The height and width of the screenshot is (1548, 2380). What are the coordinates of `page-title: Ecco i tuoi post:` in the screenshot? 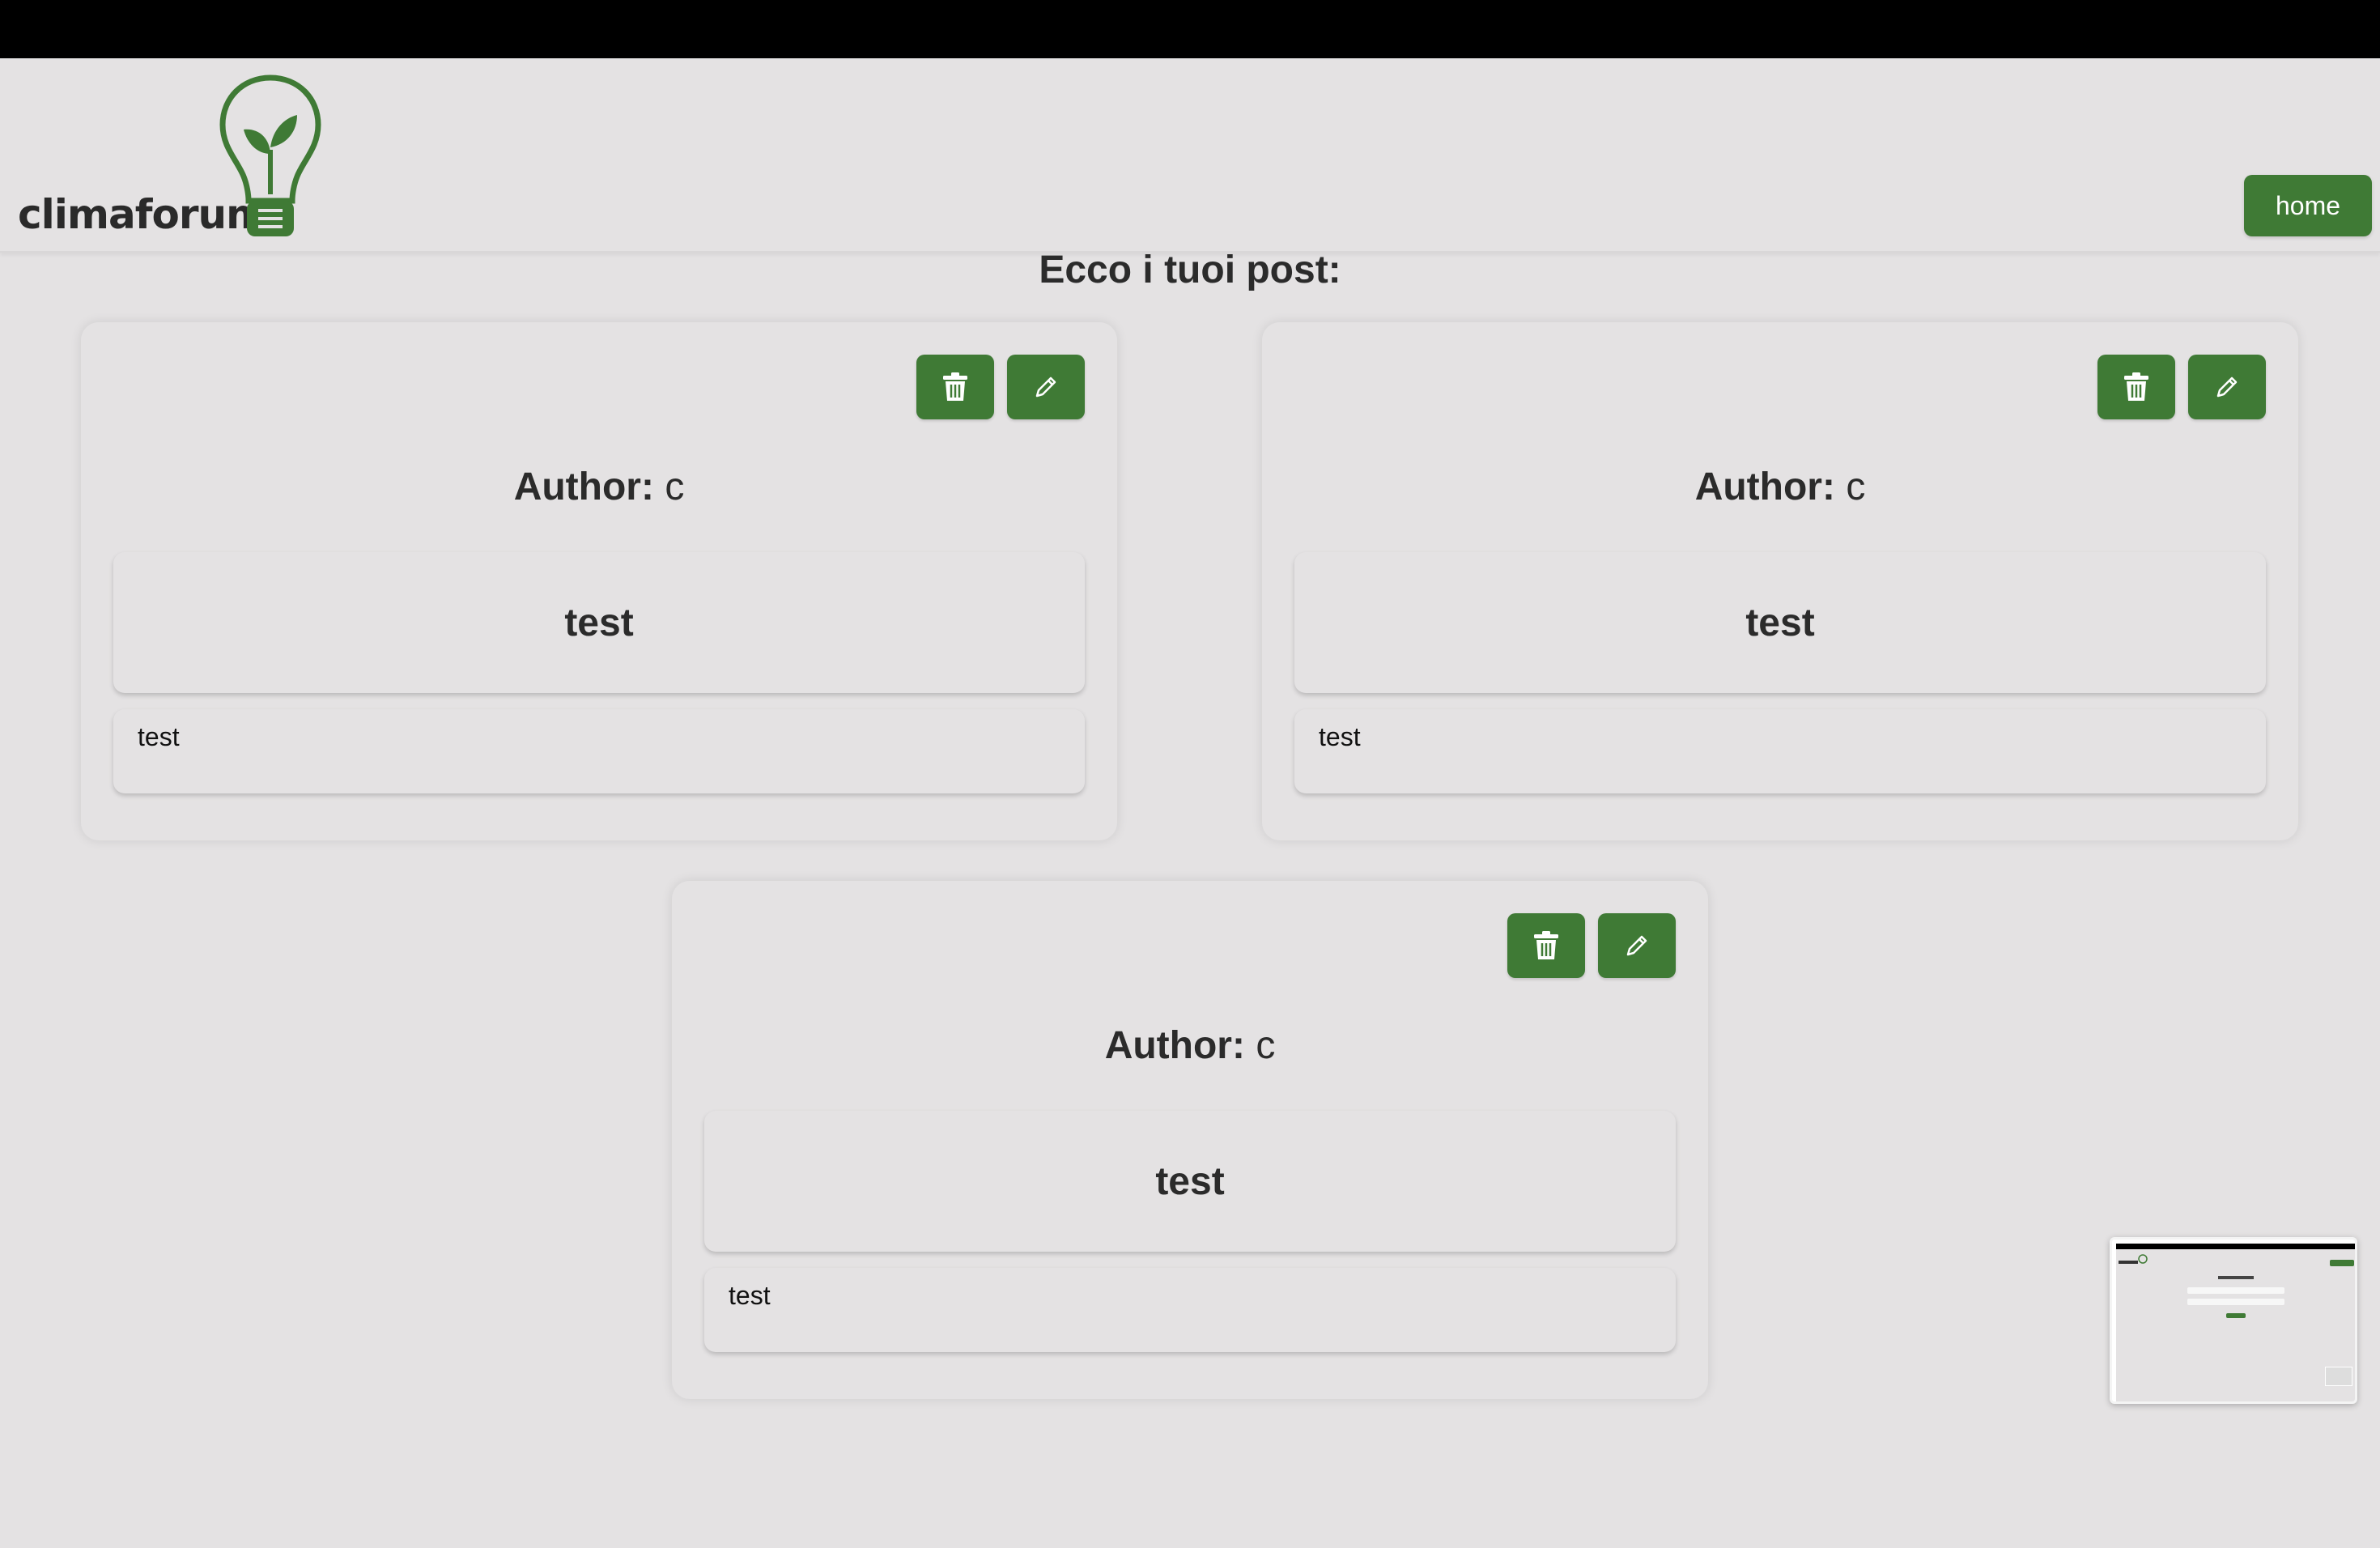 It's located at (1190, 270).